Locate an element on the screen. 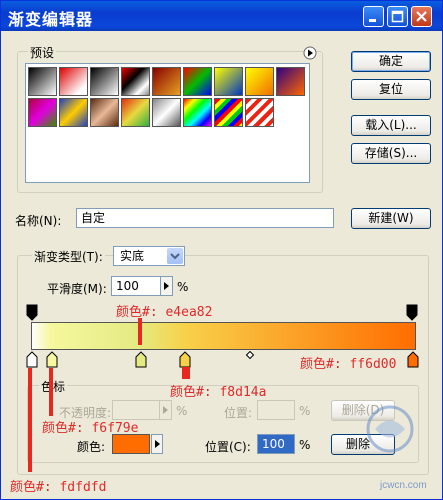  presets-label: 预设 is located at coordinates (42, 52).